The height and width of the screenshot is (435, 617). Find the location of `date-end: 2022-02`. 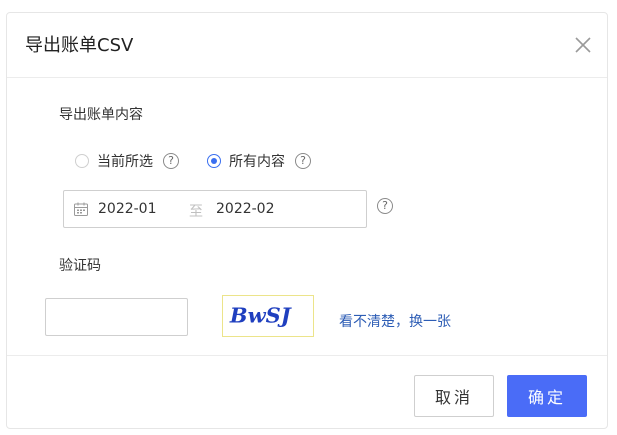

date-end: 2022-02 is located at coordinates (245, 209).